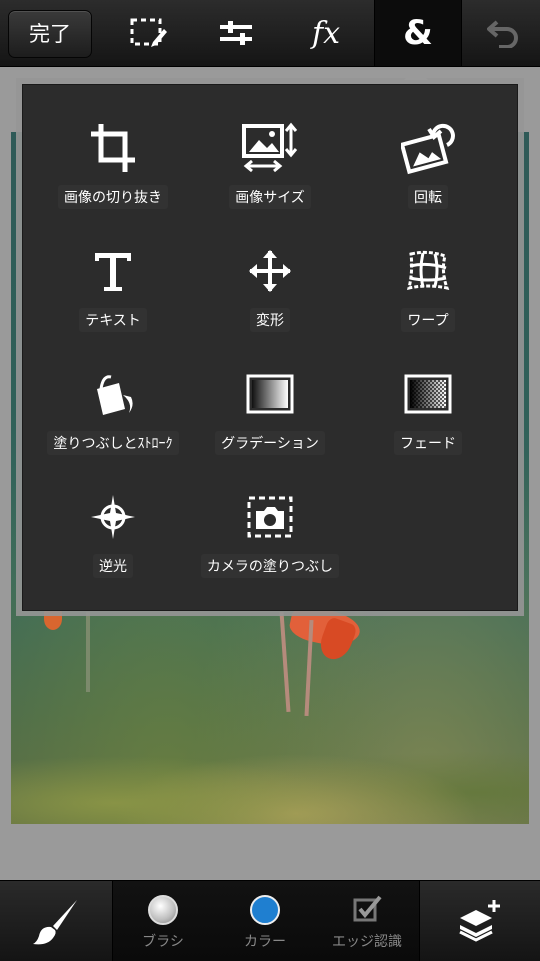  Describe the element at coordinates (270, 443) in the screenshot. I see `gradient-label: グラデーション` at that location.